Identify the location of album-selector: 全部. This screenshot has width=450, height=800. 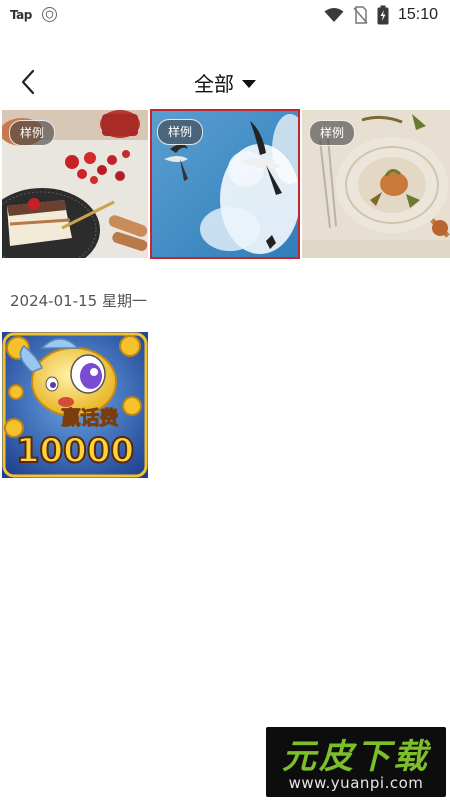
(225, 82).